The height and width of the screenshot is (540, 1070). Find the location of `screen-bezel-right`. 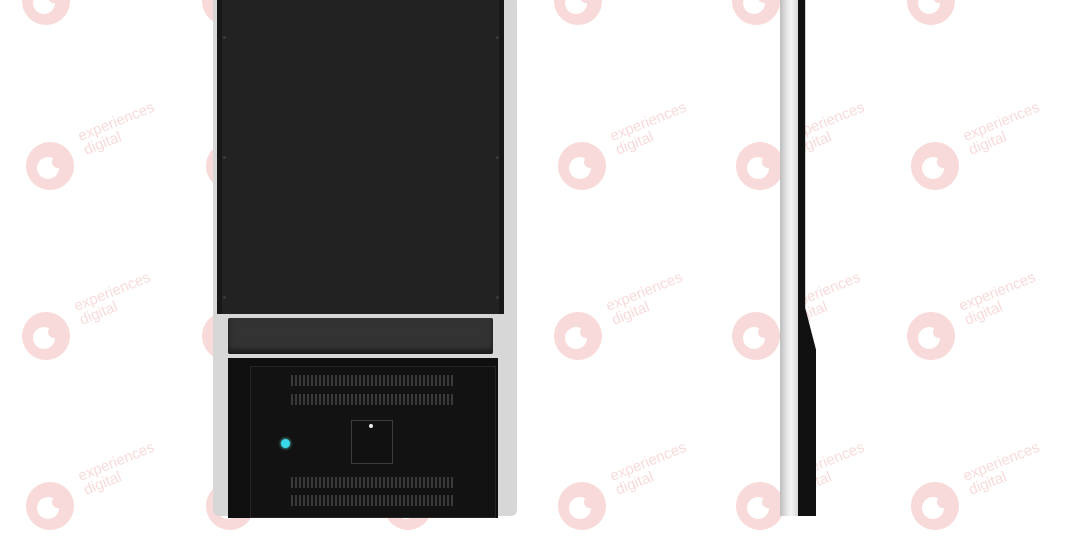

screen-bezel-right is located at coordinates (501, 157).